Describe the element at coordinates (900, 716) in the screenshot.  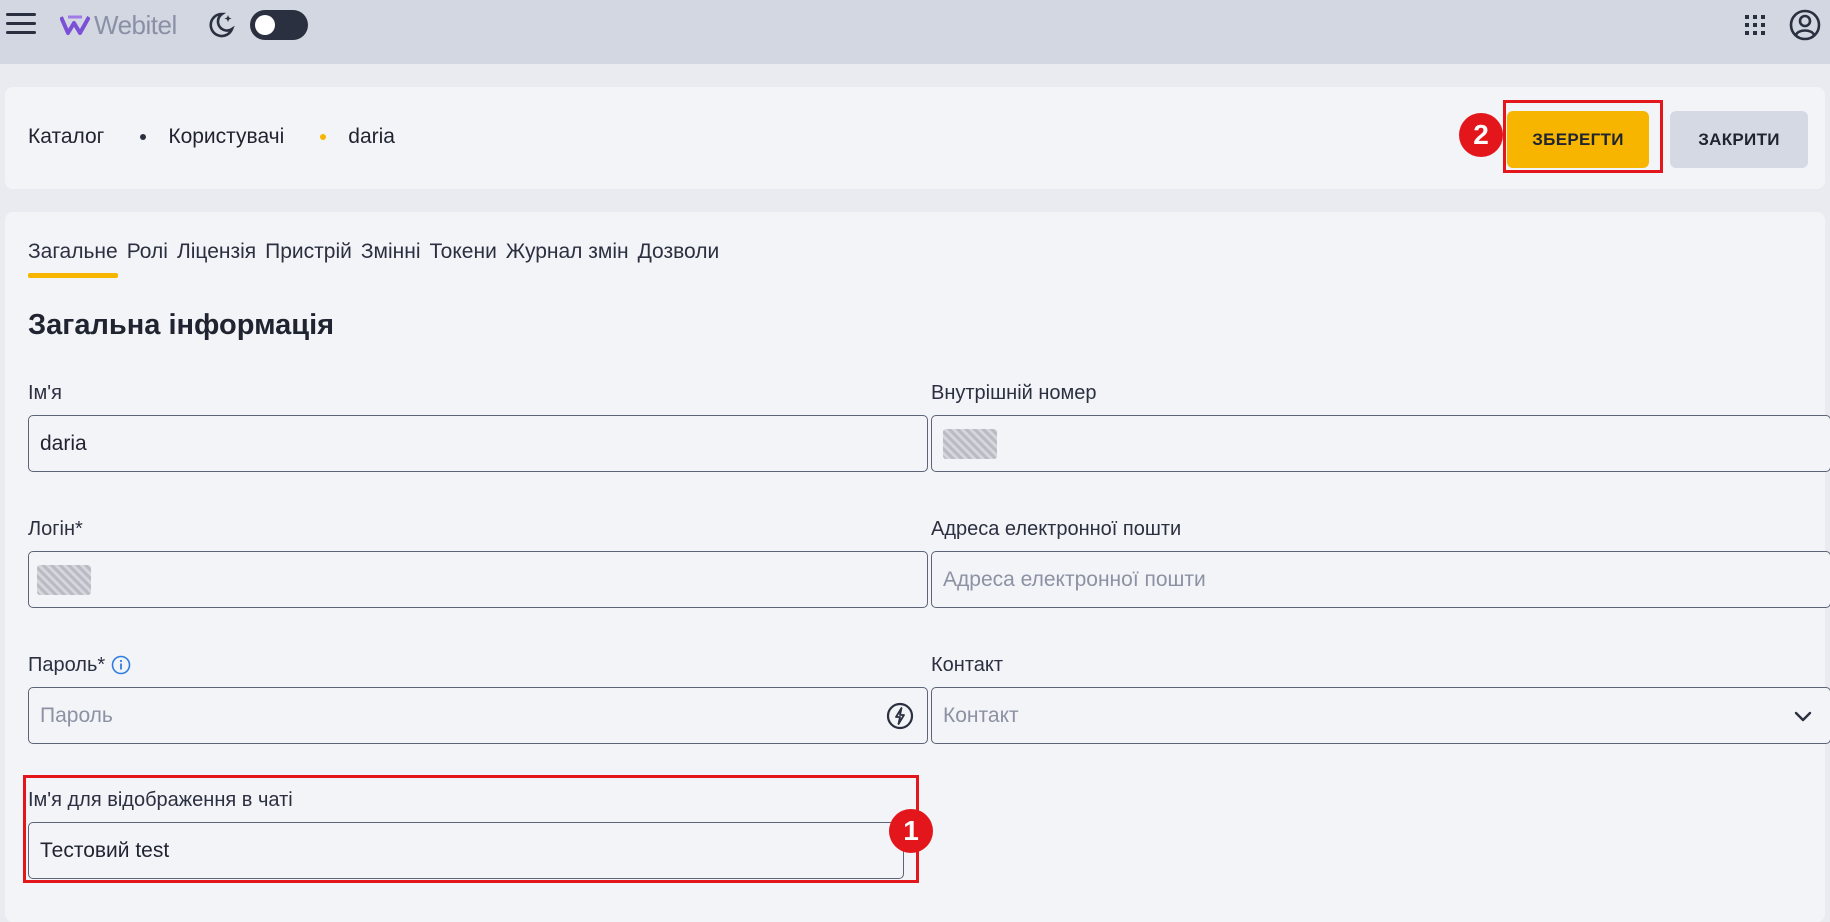
I see `generate-password-icon` at that location.